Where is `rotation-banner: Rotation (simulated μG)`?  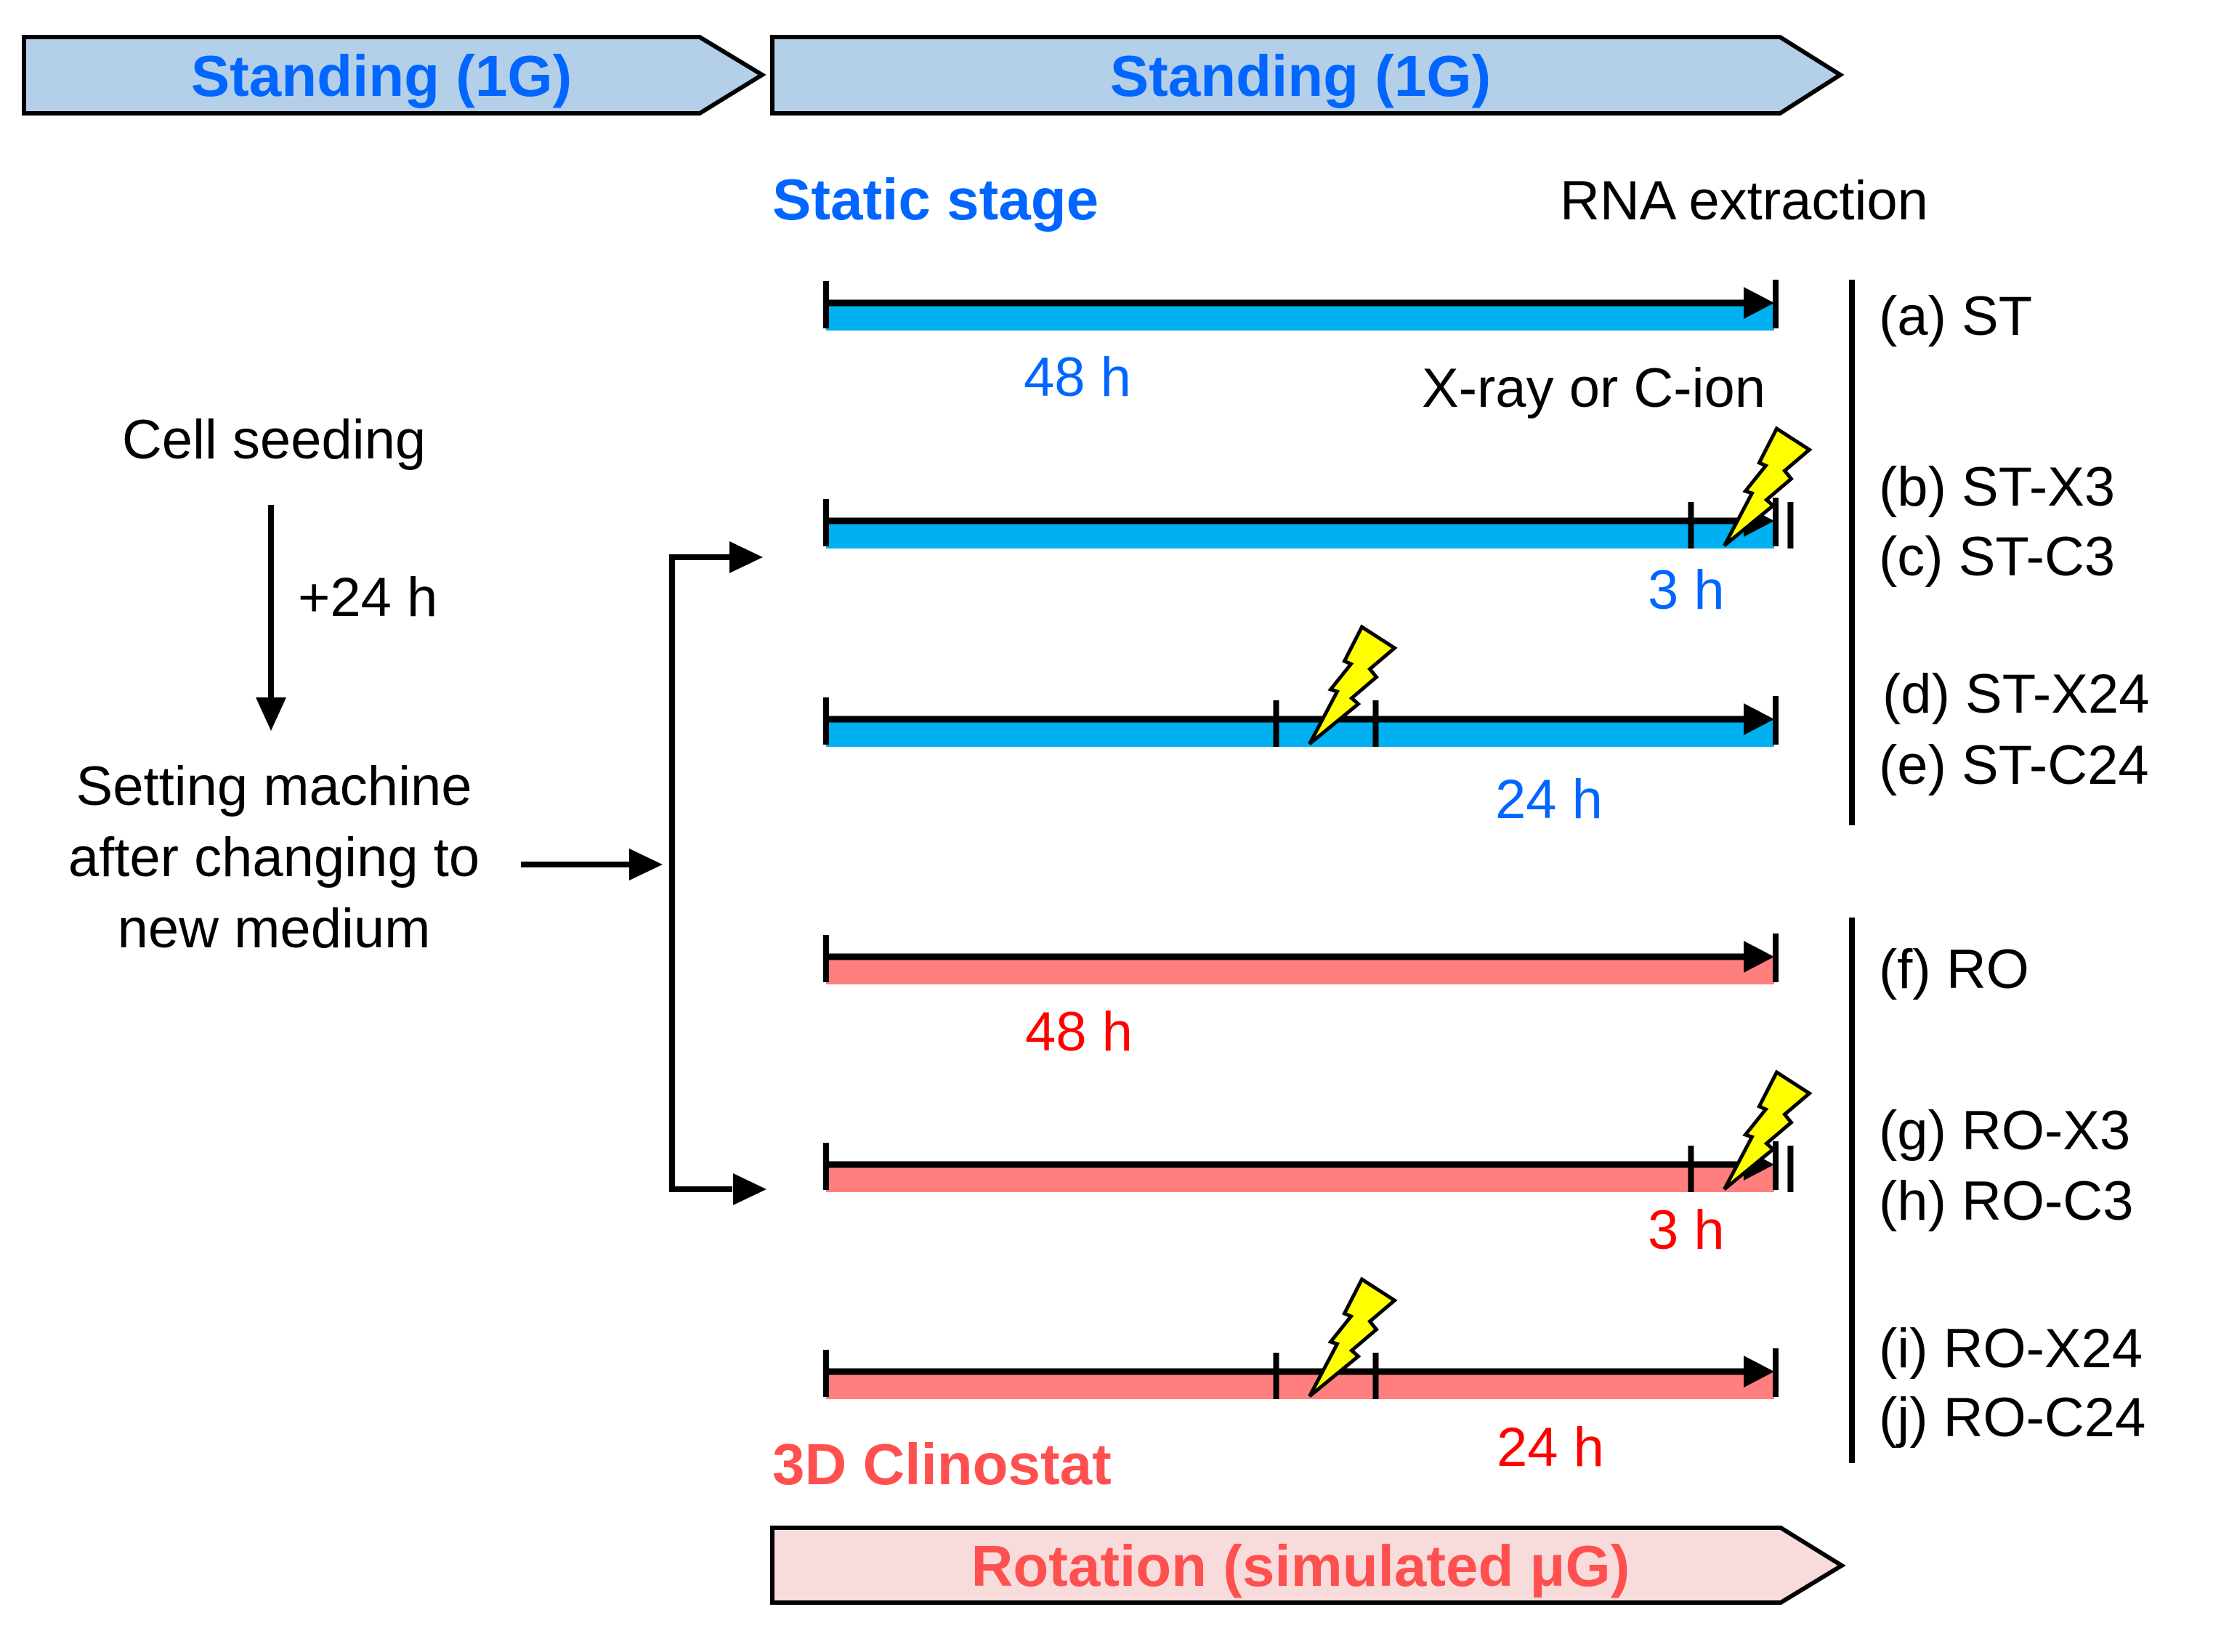 rotation-banner: Rotation (simulated μG) is located at coordinates (1308, 1565).